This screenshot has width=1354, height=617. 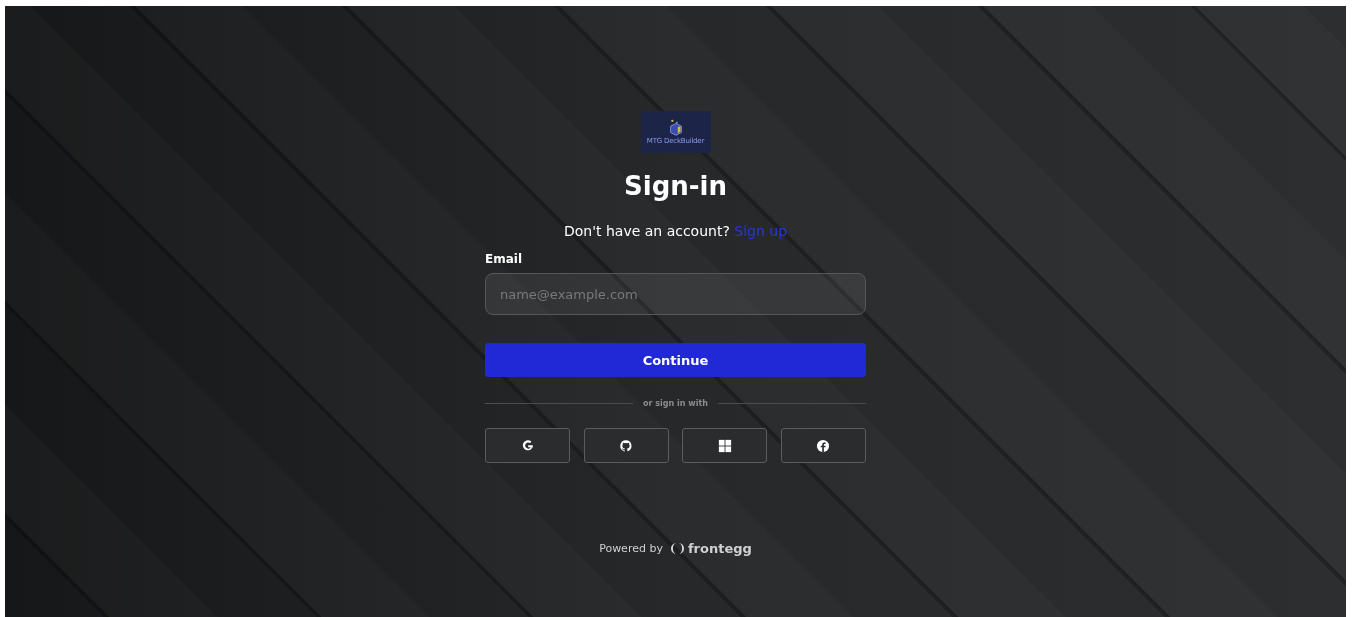 I want to click on facebook-sign-in-button, so click(x=823, y=445).